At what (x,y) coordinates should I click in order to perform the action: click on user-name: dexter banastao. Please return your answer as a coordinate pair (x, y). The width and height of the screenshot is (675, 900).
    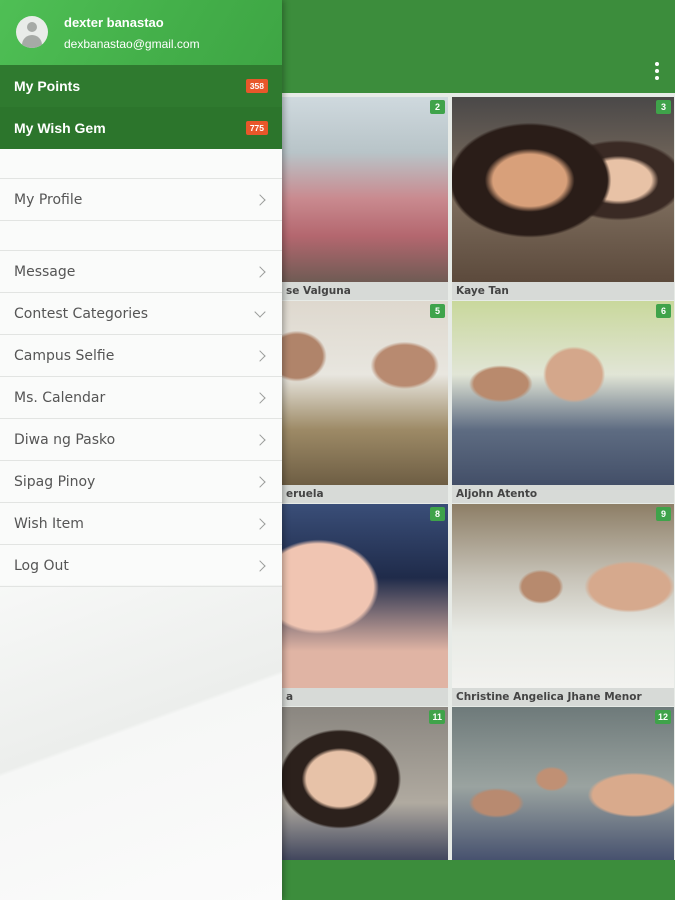
    Looking at the image, I should click on (114, 22).